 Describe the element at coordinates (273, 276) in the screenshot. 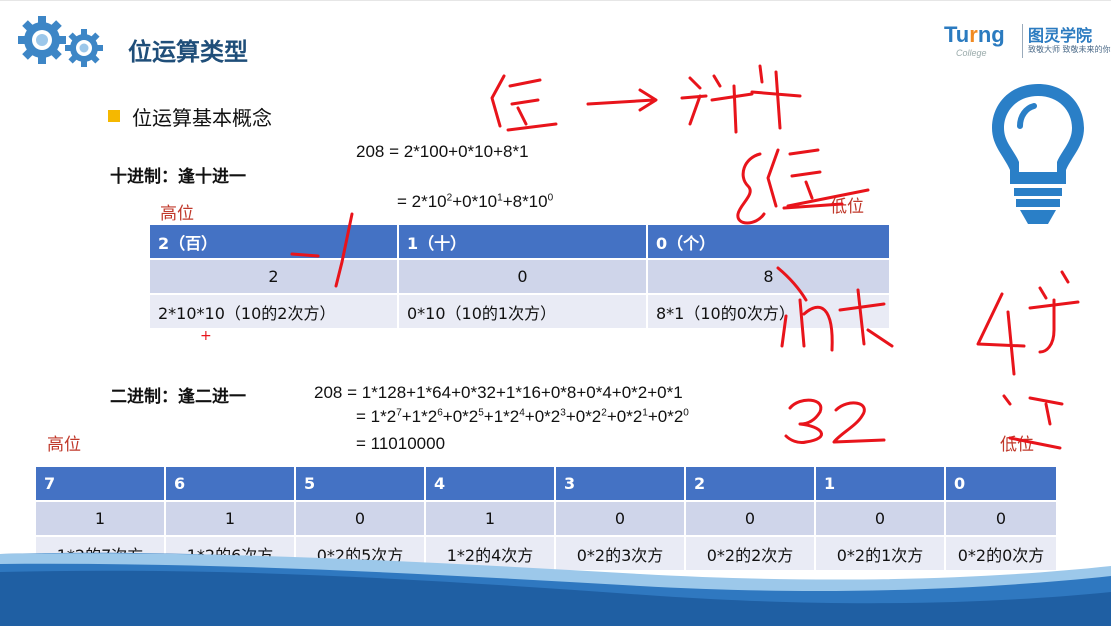

I see `table-cell: 2` at that location.